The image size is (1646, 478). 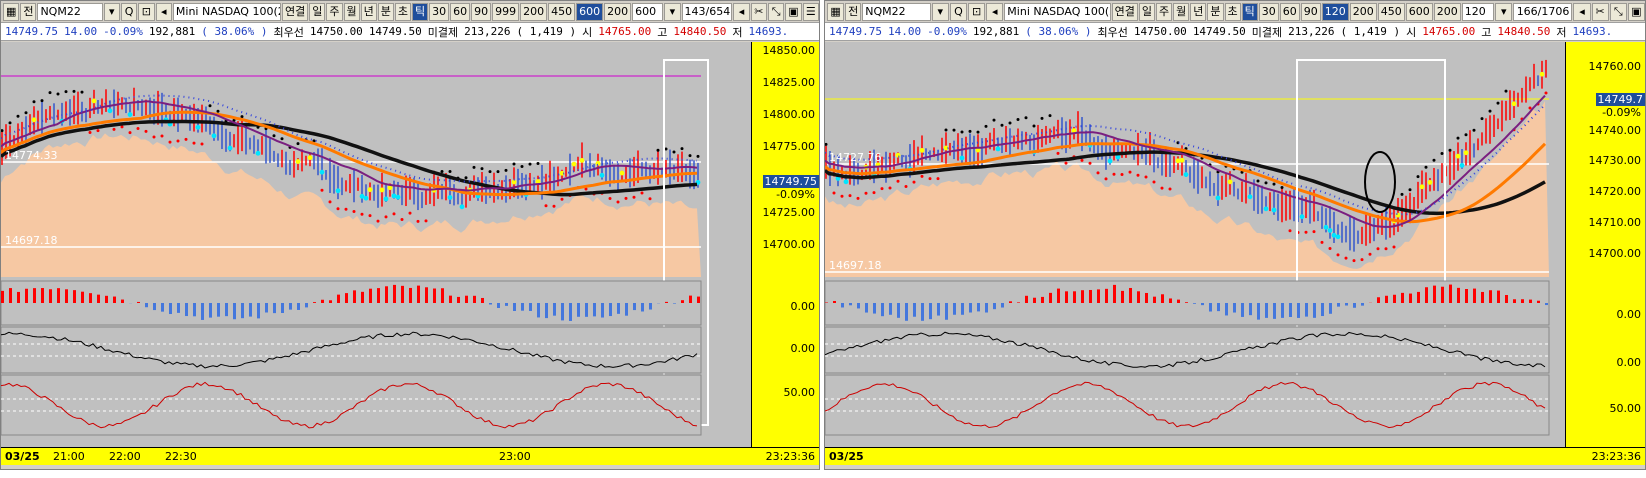 I want to click on right-symbol-dropdown-icon: ▾, so click(x=940, y=11).